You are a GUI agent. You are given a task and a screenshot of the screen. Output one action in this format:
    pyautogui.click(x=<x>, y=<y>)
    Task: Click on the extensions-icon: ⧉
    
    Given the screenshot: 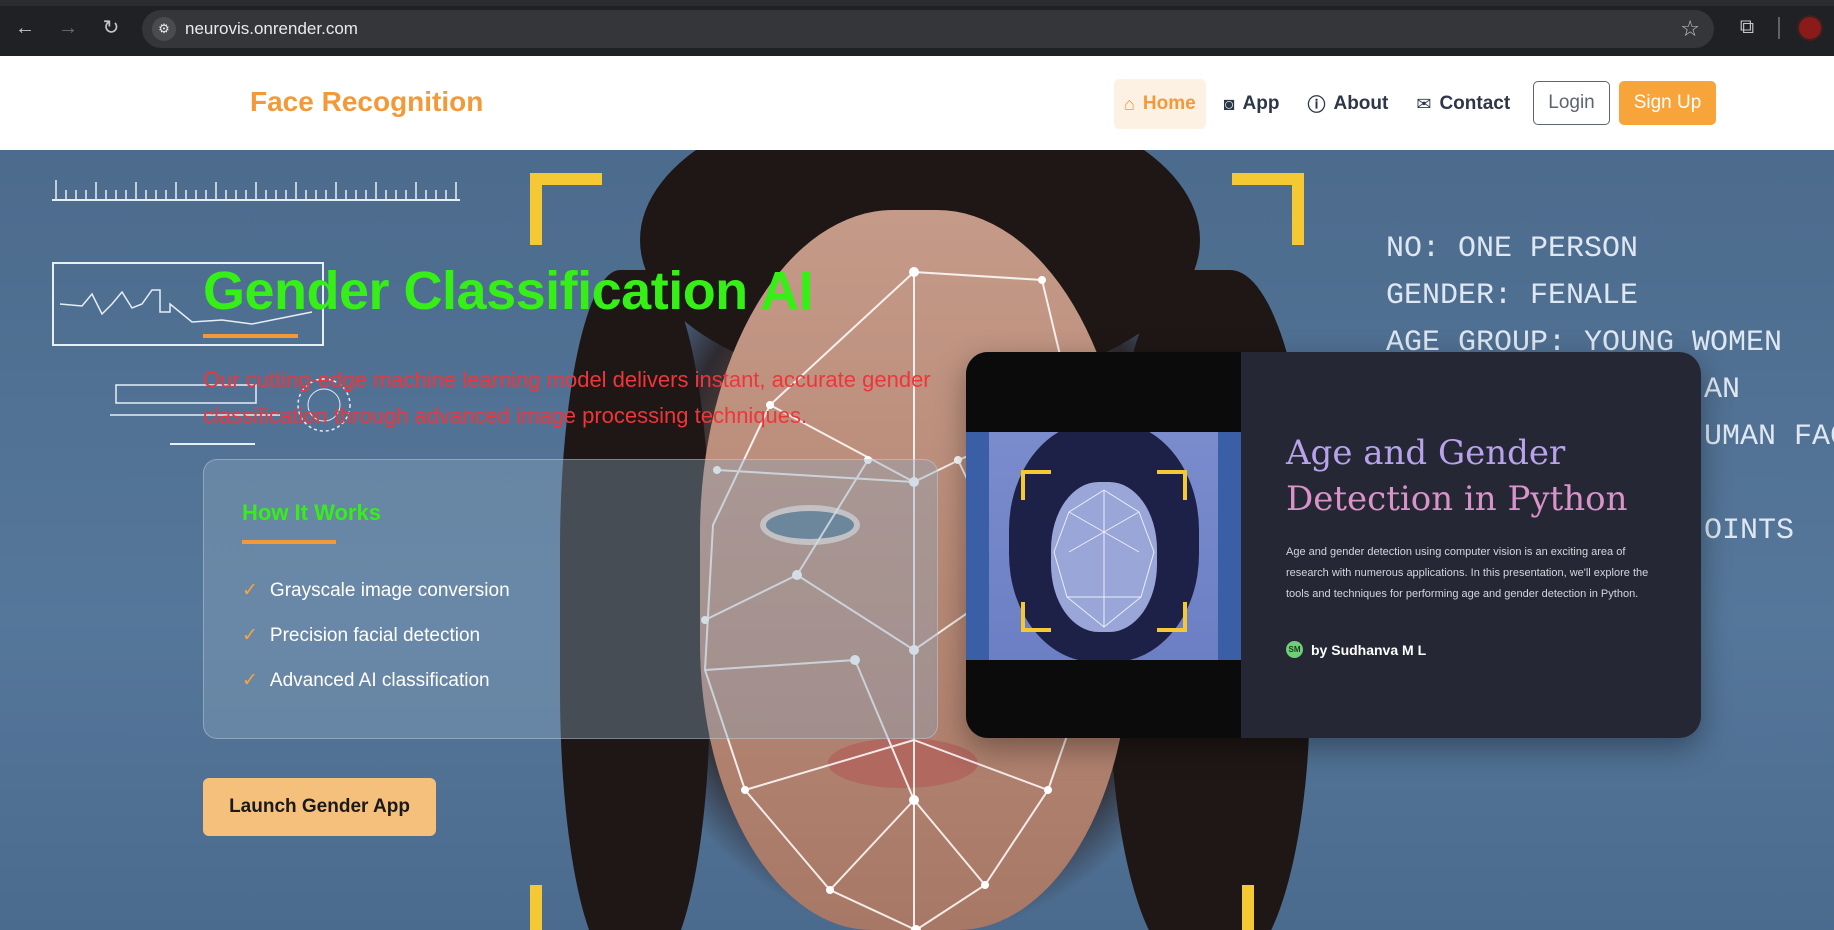 What is the action you would take?
    pyautogui.click(x=1747, y=27)
    